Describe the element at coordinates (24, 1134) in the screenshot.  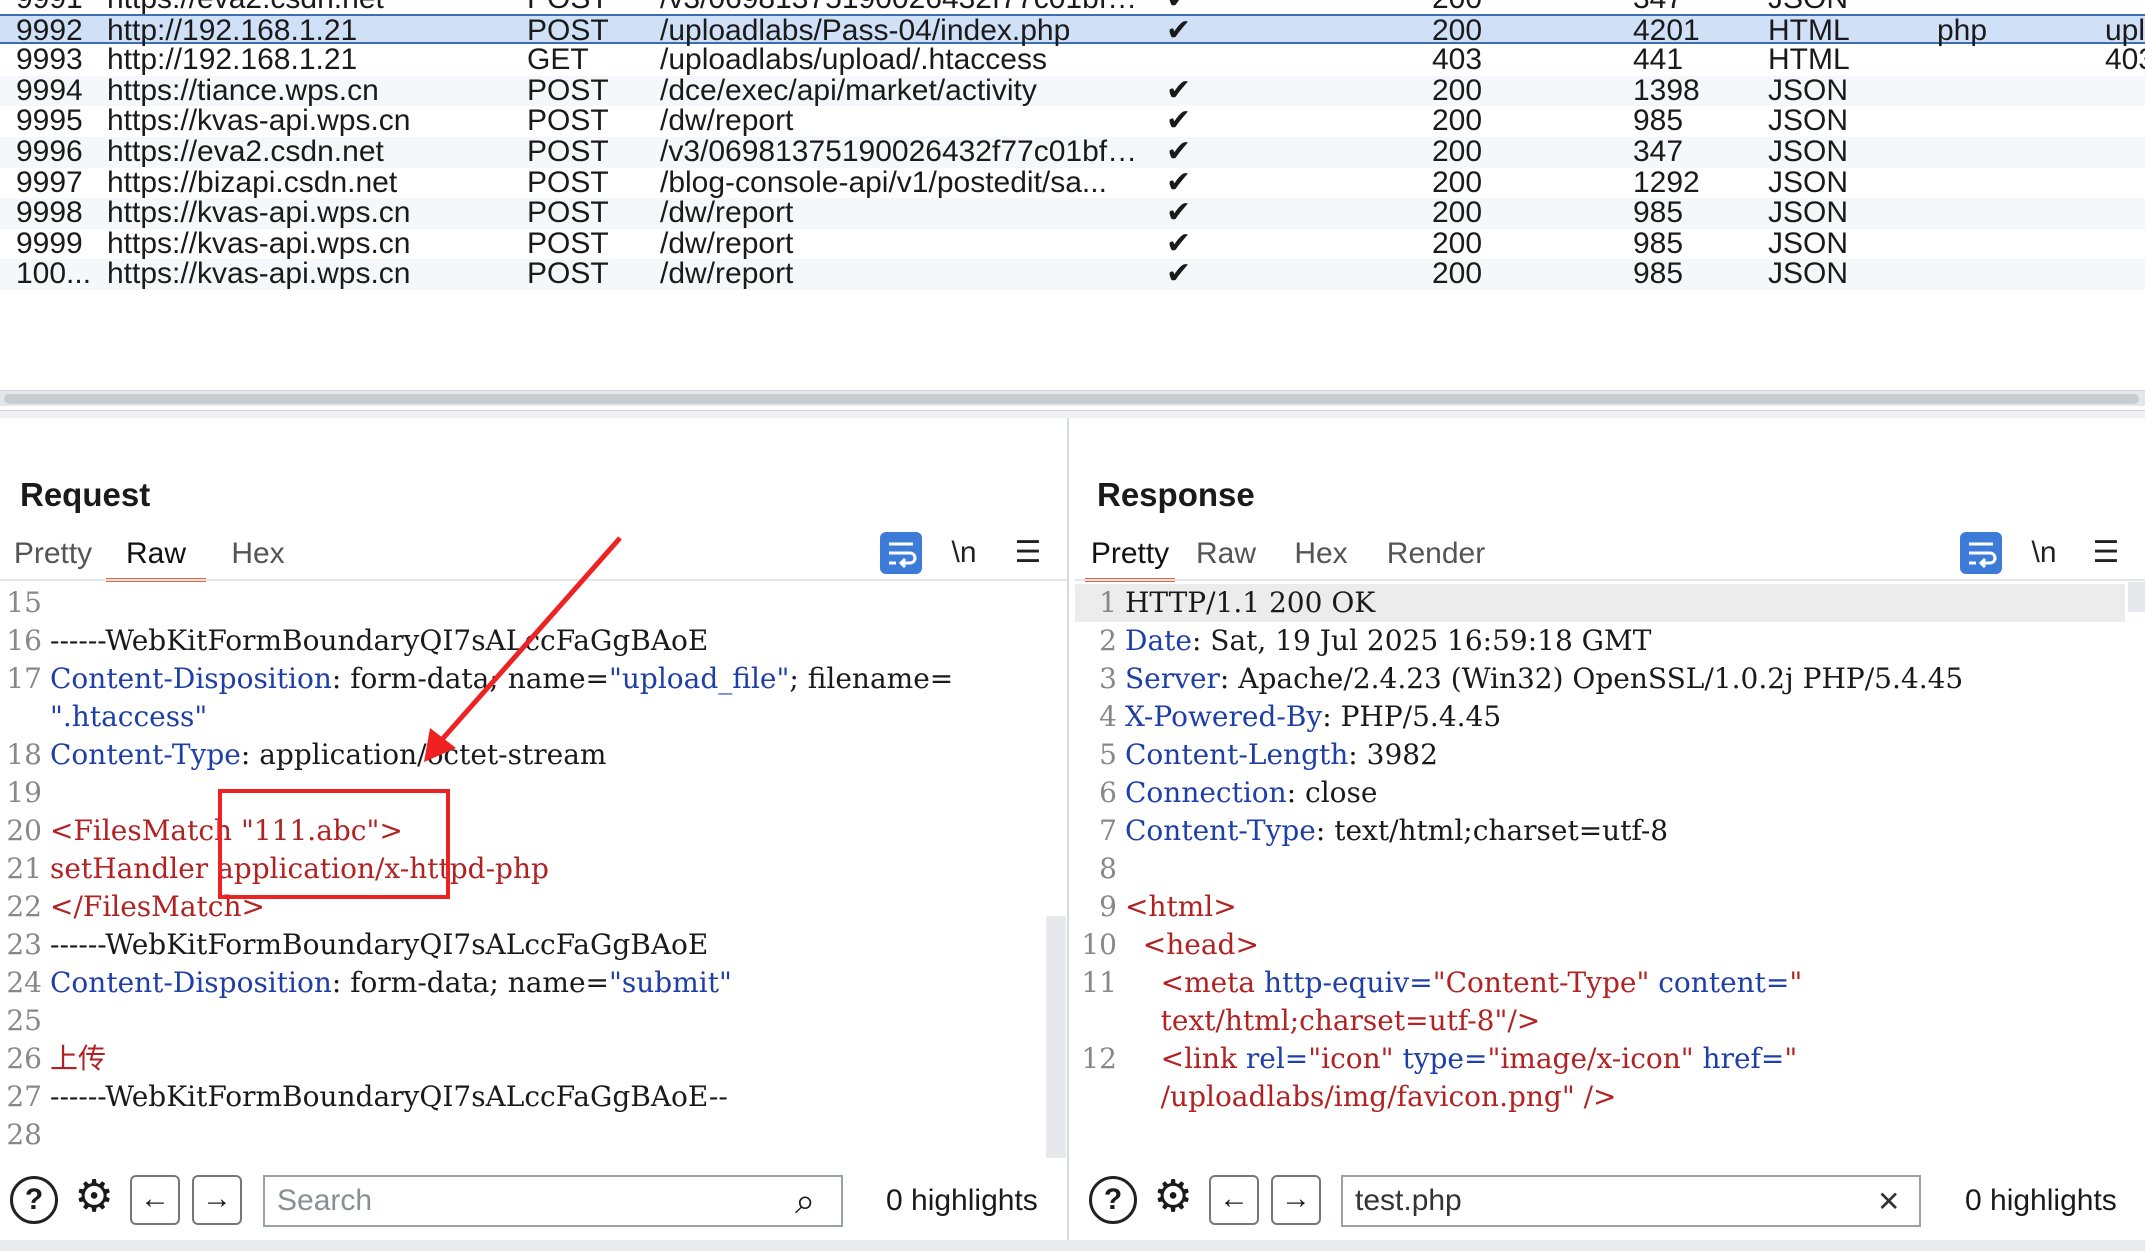
I see `line-number: 28` at that location.